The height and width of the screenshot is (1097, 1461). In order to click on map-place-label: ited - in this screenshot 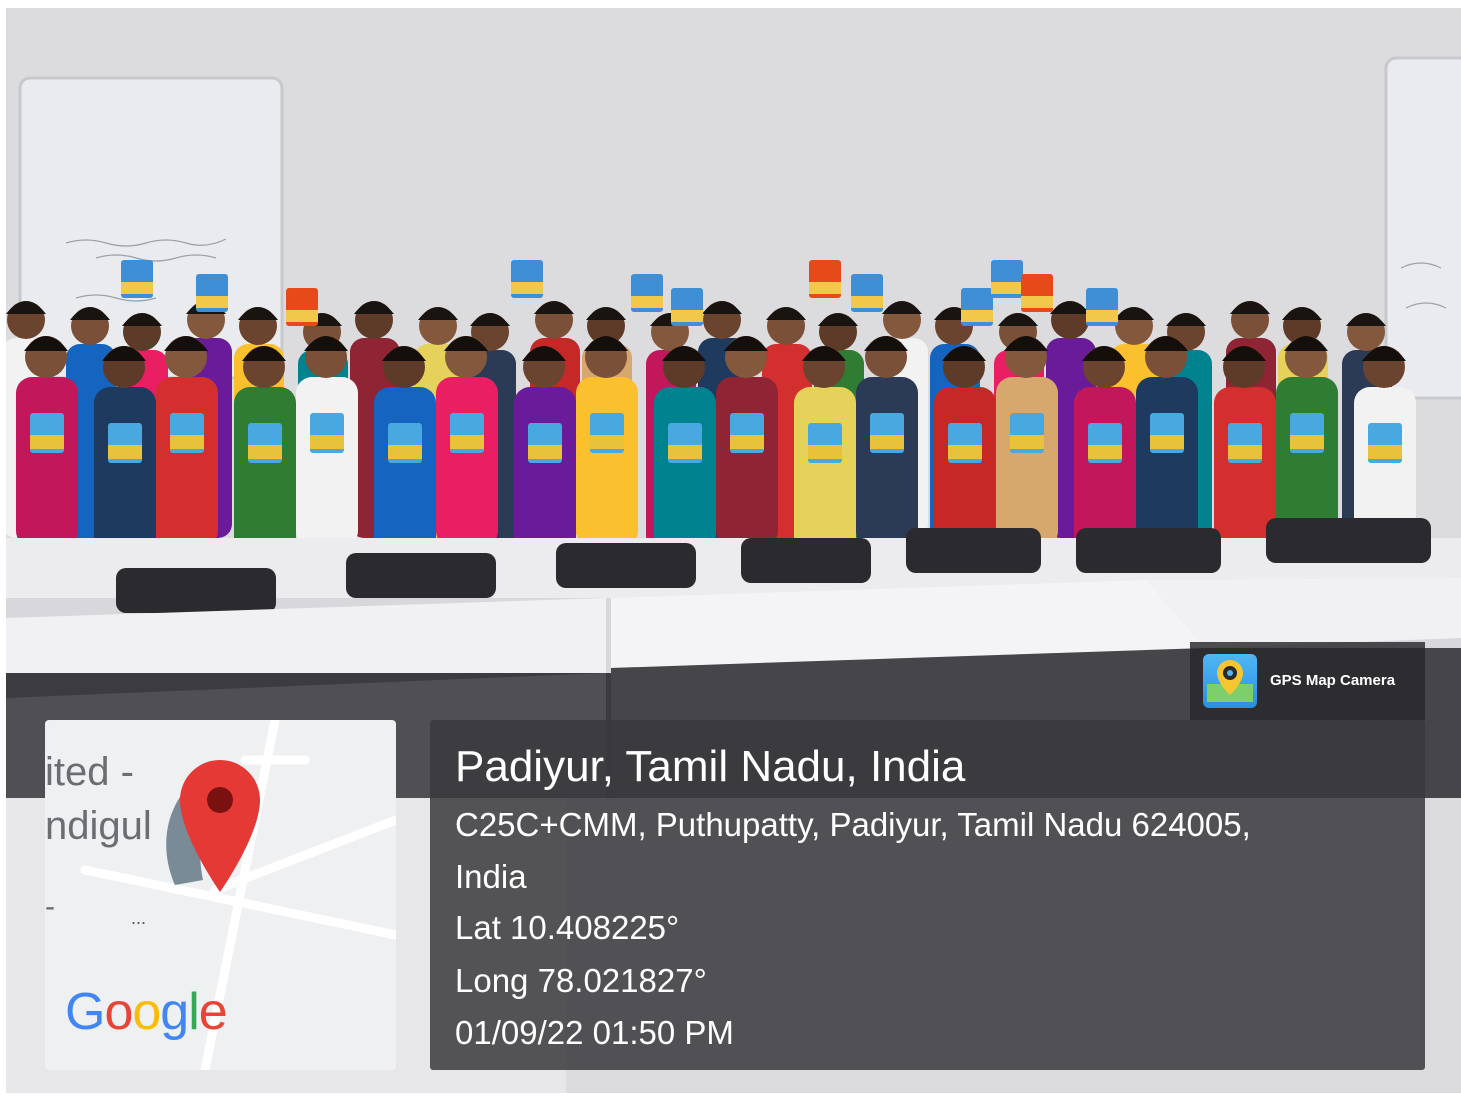, I will do `click(89, 772)`.